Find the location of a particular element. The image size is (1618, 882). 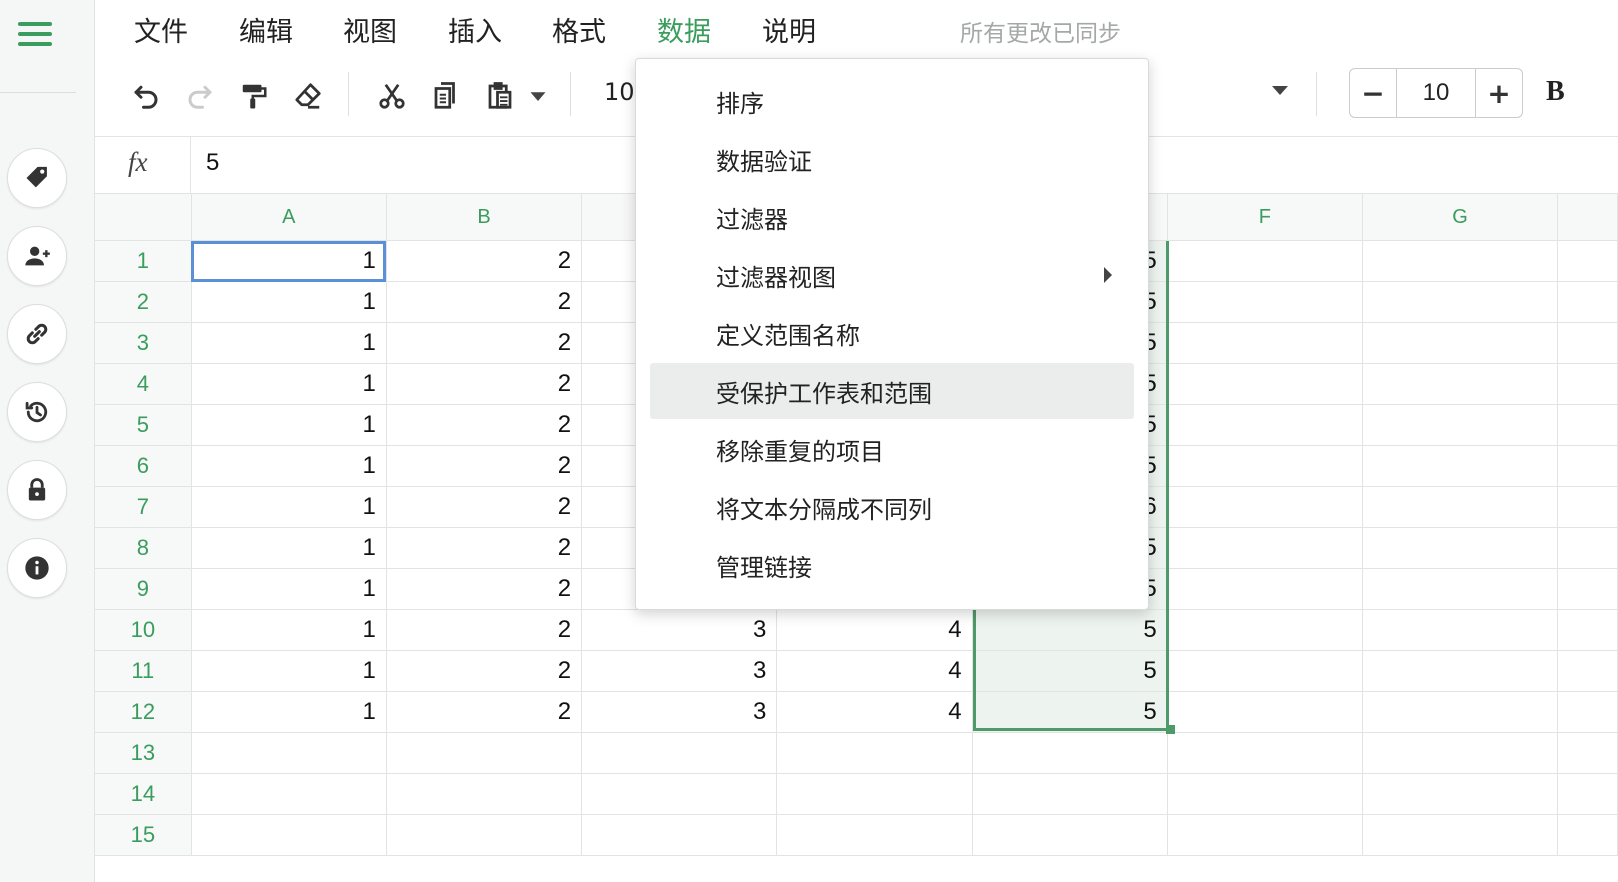

cell-b8: 2 is located at coordinates (484, 548).